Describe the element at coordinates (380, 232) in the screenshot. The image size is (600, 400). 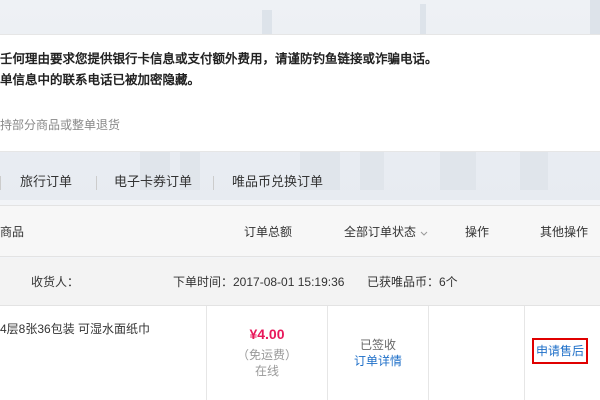
I see `status-filter-label: 全部订单状态` at that location.